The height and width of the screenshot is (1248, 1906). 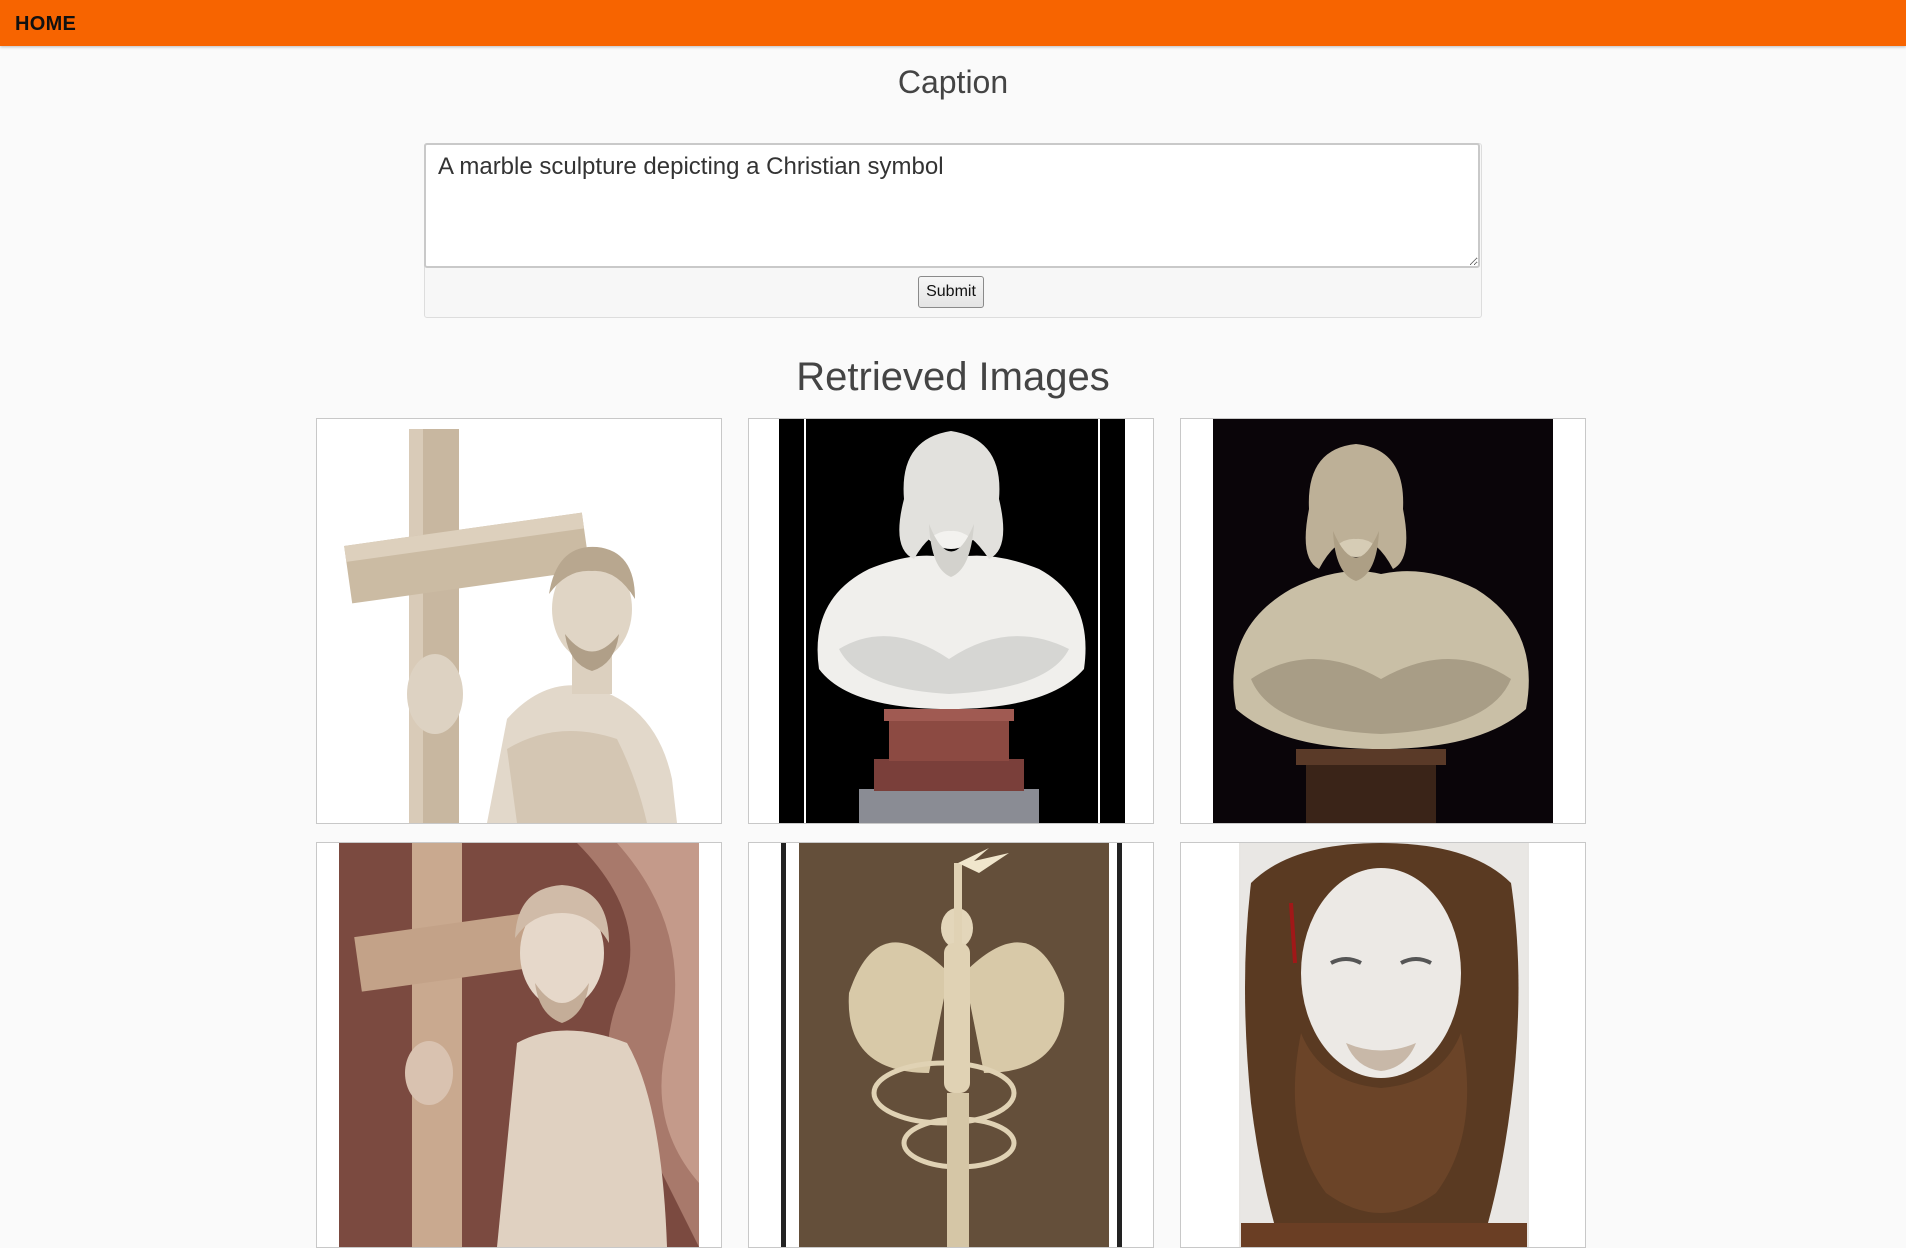 I want to click on retrieved-images-heading: Retrieved Images, so click(x=953, y=377).